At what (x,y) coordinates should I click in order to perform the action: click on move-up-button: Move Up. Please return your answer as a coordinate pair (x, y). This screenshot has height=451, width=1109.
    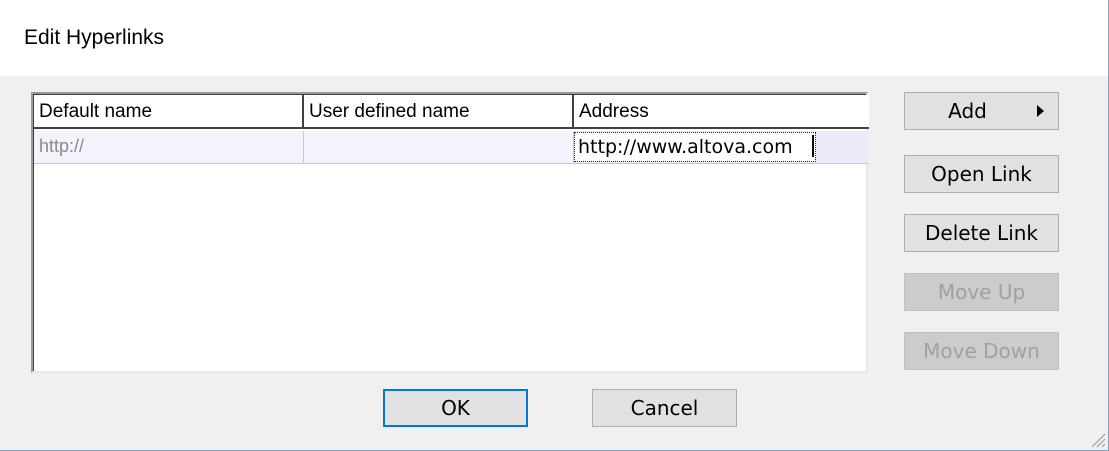
    Looking at the image, I should click on (981, 292).